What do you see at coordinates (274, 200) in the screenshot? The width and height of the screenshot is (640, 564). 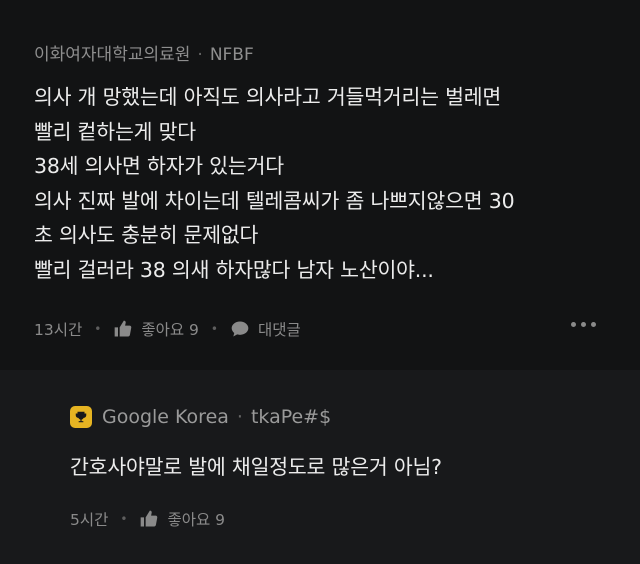 I see `comment-line: 의사 진짜 발에 차이는데 텔레콤씨가 좀 나쁘지않으면 30` at bounding box center [274, 200].